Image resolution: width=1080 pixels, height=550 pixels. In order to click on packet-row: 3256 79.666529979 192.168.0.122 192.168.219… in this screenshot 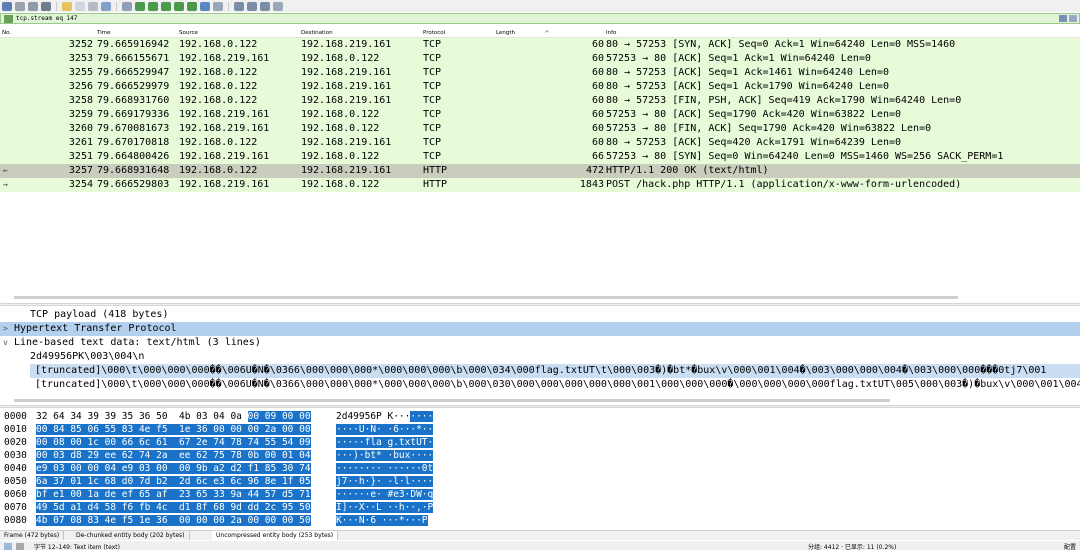, I will do `click(540, 87)`.